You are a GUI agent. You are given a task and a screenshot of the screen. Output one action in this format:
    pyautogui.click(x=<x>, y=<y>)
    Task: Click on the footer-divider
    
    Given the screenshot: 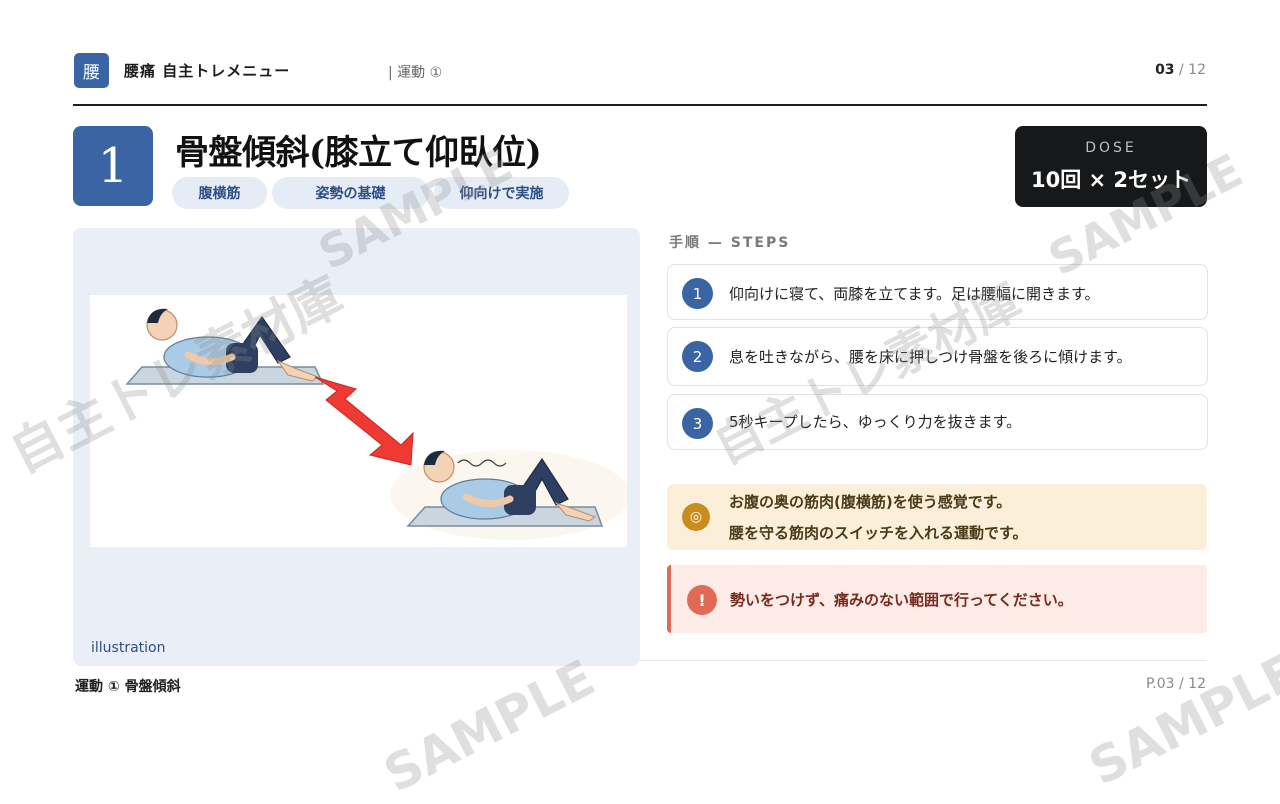 What is the action you would take?
    pyautogui.click(x=923, y=660)
    